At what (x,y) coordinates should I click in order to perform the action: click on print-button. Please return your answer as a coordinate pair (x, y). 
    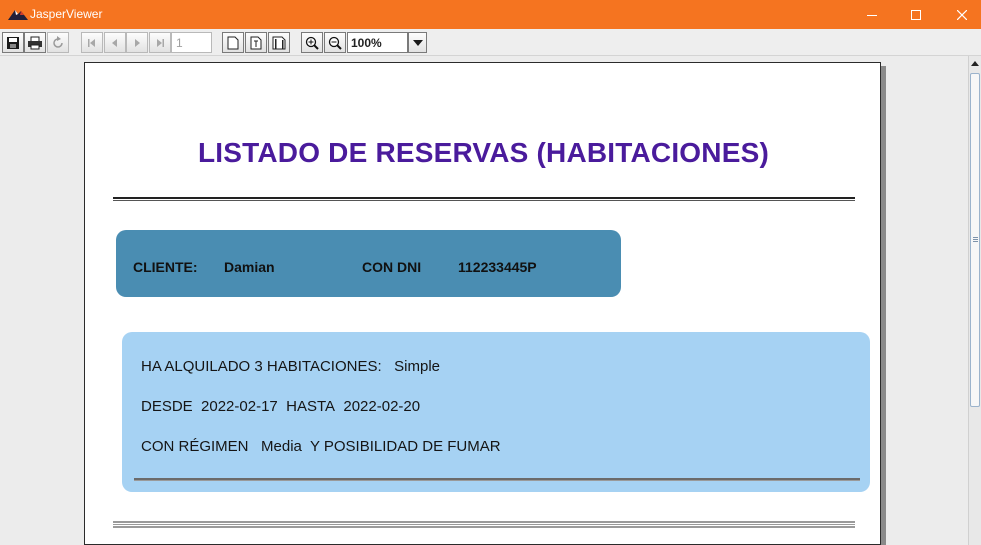
    Looking at the image, I should click on (35, 42).